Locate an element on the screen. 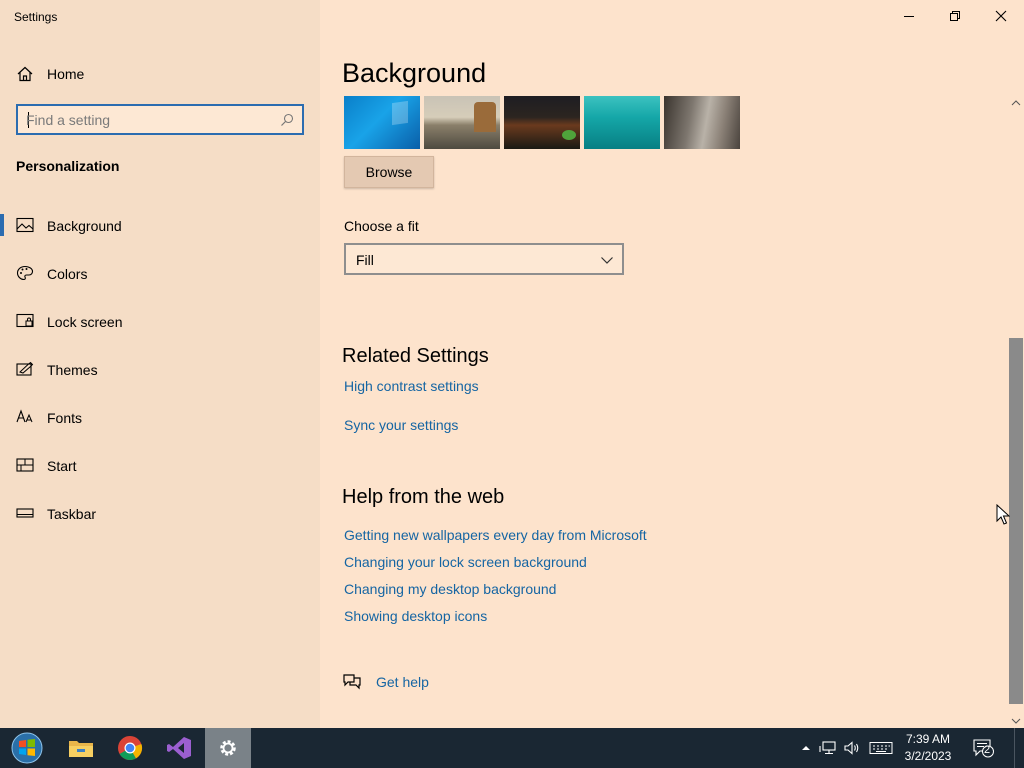 This screenshot has width=1024, height=768. wallpaper-thumbnails is located at coordinates (542, 122).